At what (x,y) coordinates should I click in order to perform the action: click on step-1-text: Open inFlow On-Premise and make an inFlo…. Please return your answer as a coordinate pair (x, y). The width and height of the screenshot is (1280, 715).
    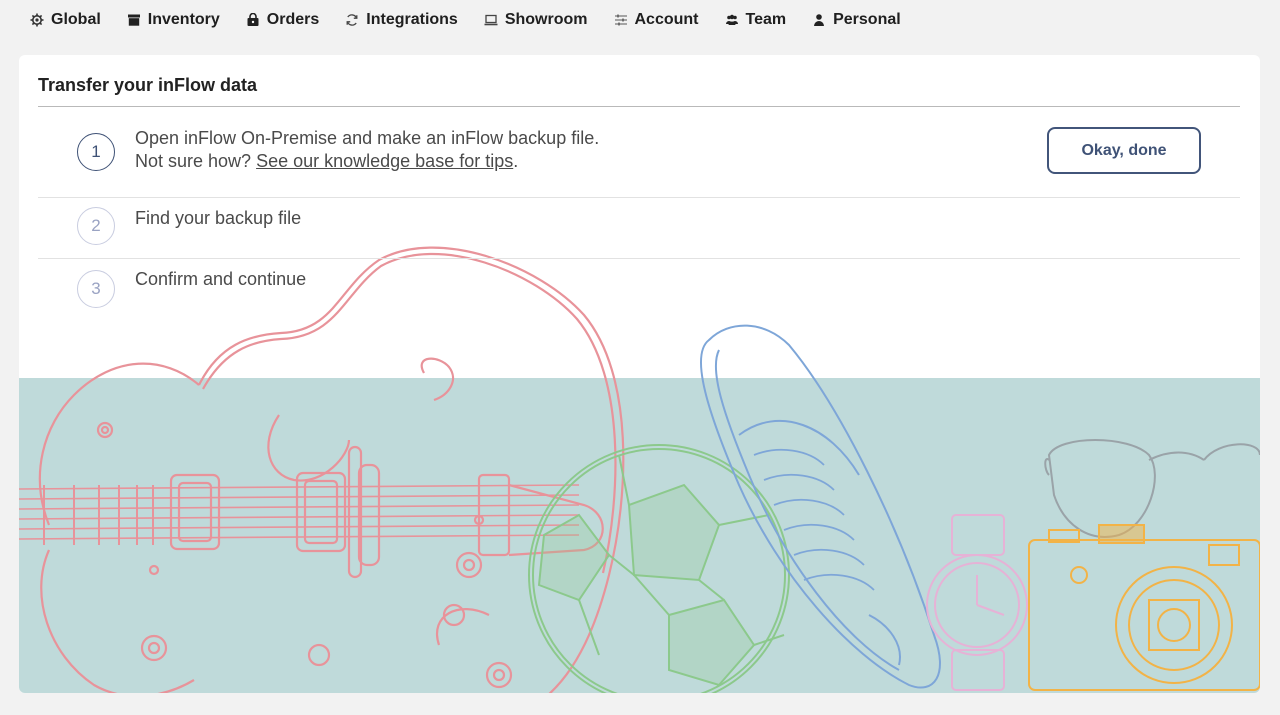
    Looking at the image, I should click on (367, 150).